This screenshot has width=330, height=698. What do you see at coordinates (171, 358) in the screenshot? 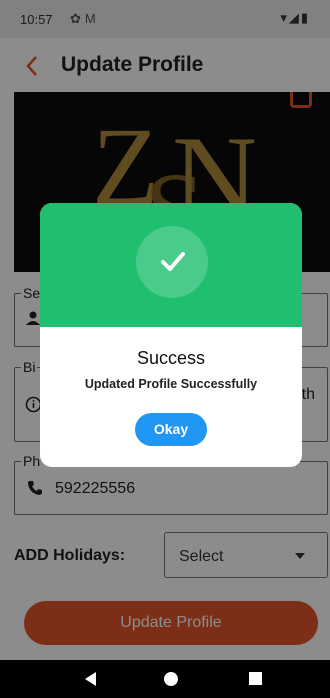
I see `dialog-title: Success` at bounding box center [171, 358].